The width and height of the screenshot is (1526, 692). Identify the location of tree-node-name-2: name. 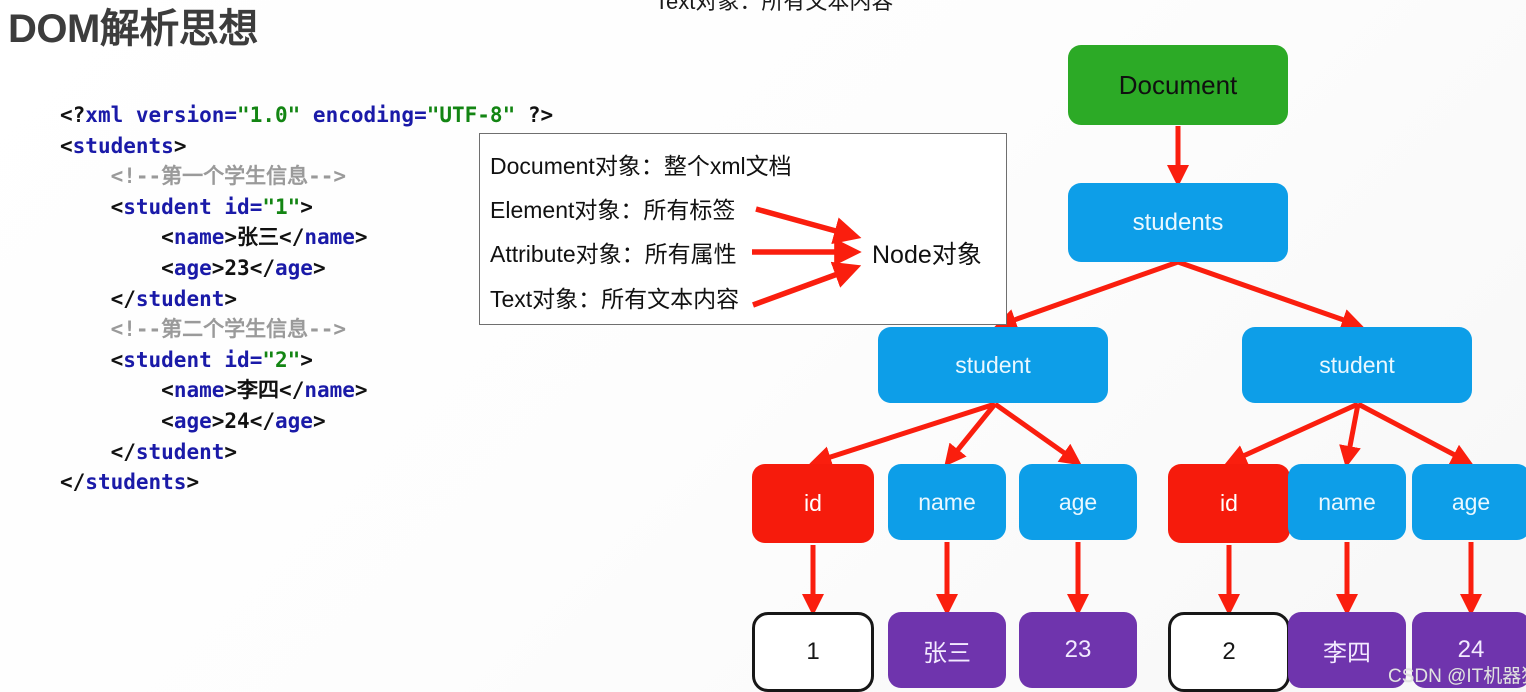
(1347, 502).